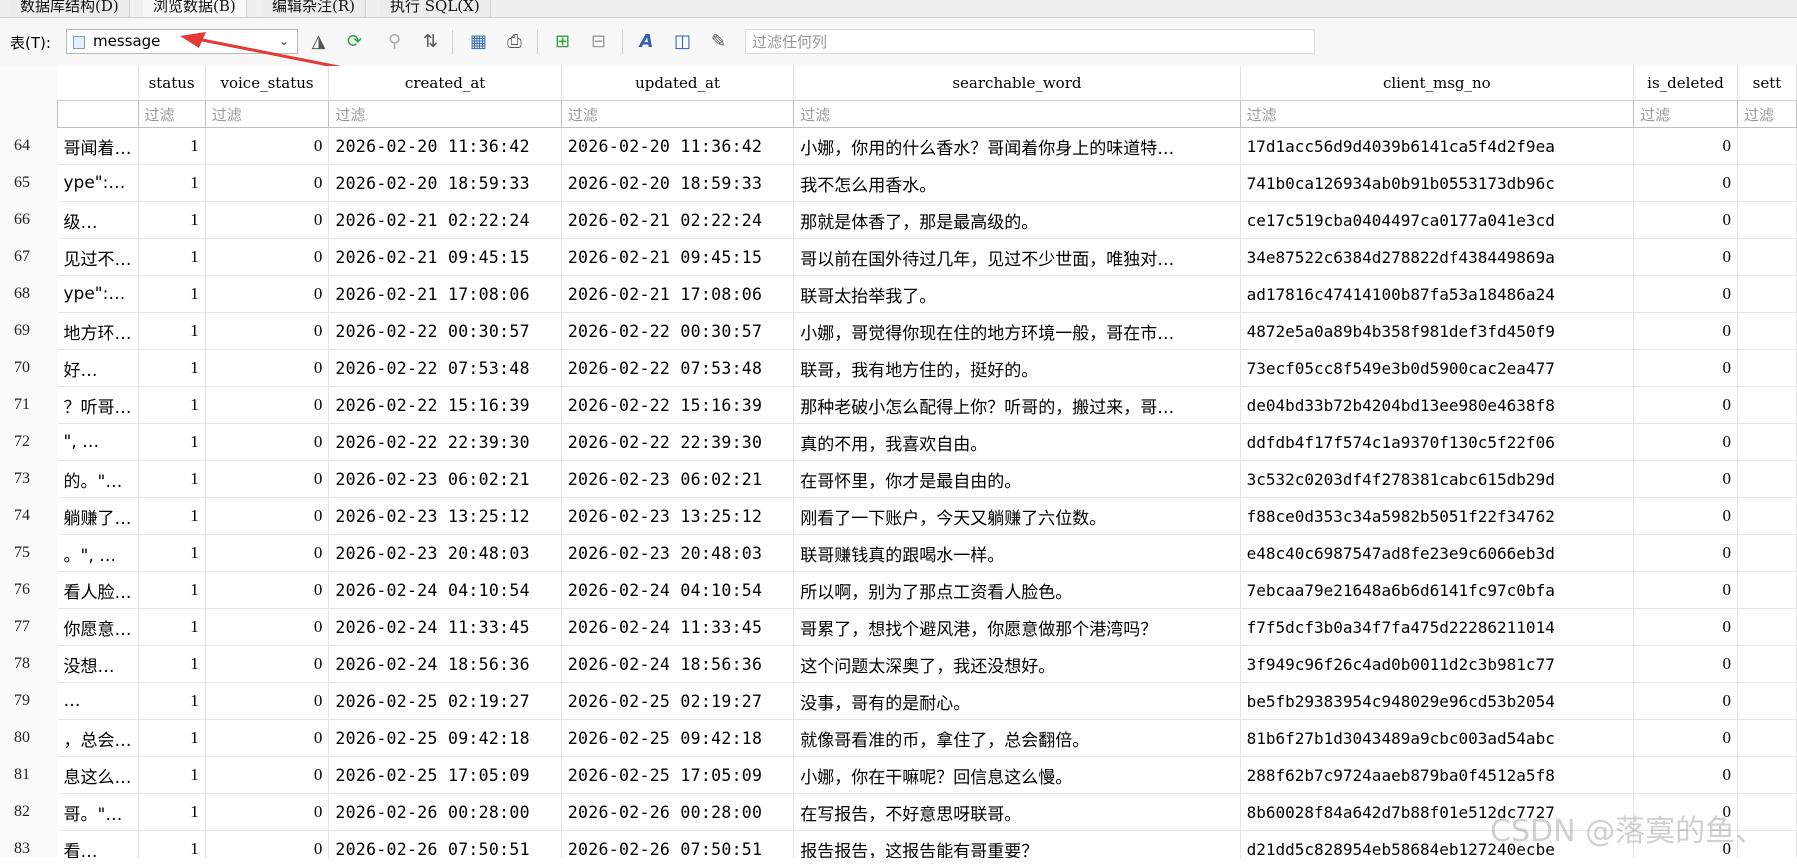 The height and width of the screenshot is (867, 1797). Describe the element at coordinates (394, 41) in the screenshot. I see `clear-filters-icon: ⚲` at that location.